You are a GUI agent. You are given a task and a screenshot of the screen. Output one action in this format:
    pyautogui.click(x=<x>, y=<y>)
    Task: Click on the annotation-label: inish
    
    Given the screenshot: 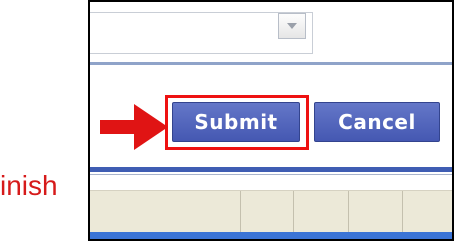 What is the action you would take?
    pyautogui.click(x=29, y=185)
    